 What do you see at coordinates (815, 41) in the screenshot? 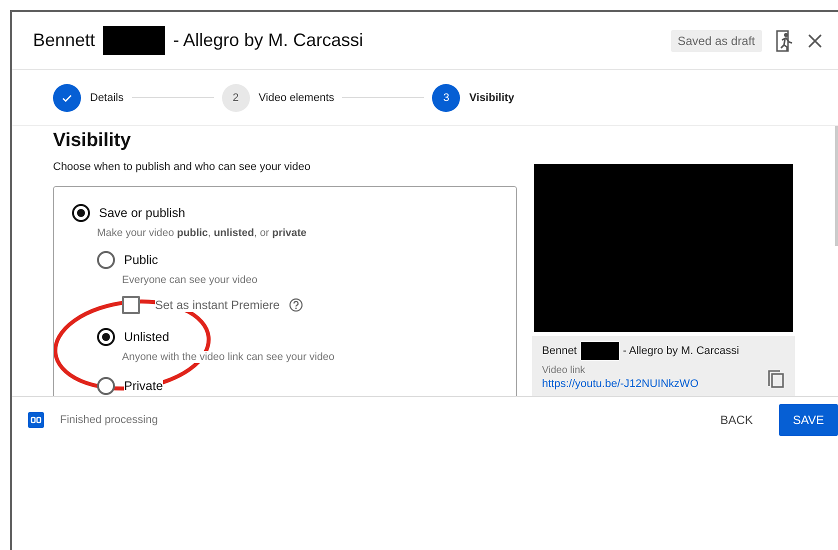
I see `close-icon` at bounding box center [815, 41].